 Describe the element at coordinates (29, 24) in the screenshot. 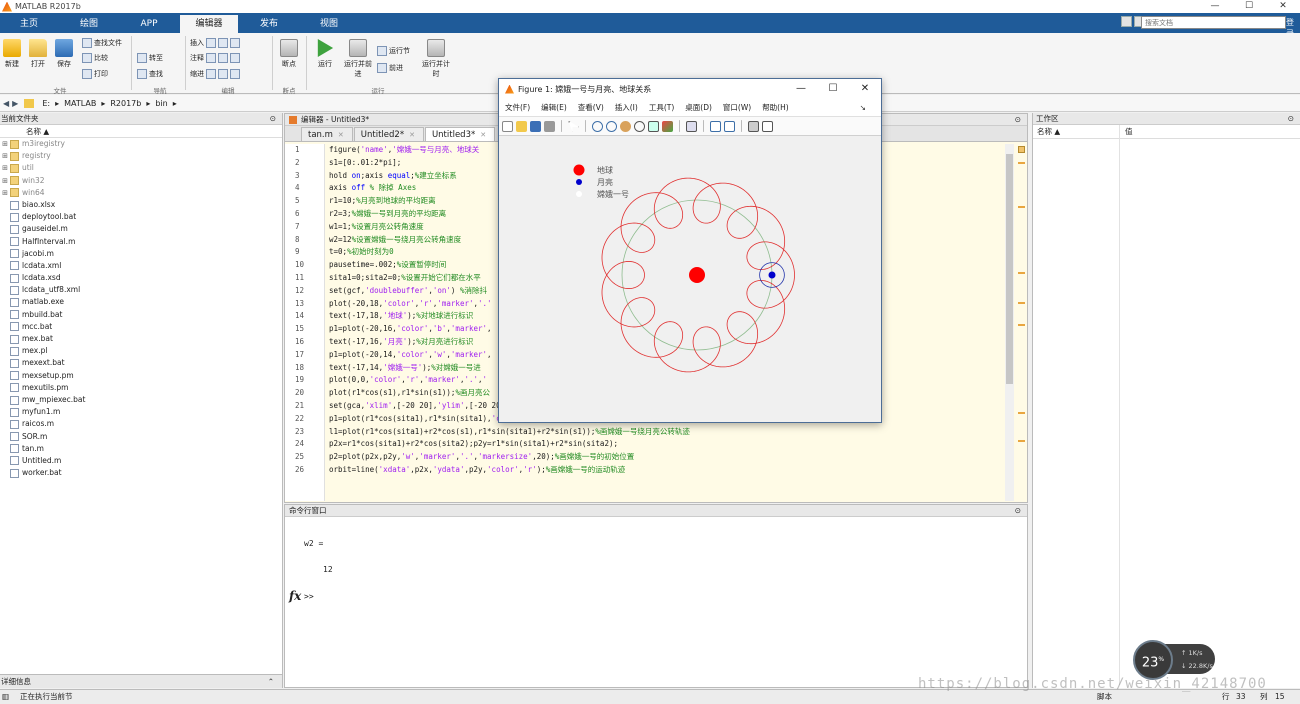

I see `tab-home: 主页` at that location.